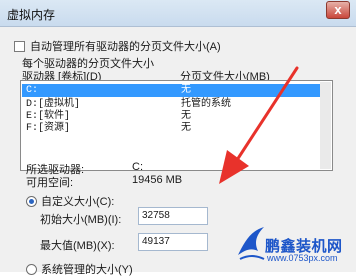  What do you see at coordinates (251, 243) in the screenshot?
I see `watermark-logo-icon` at bounding box center [251, 243].